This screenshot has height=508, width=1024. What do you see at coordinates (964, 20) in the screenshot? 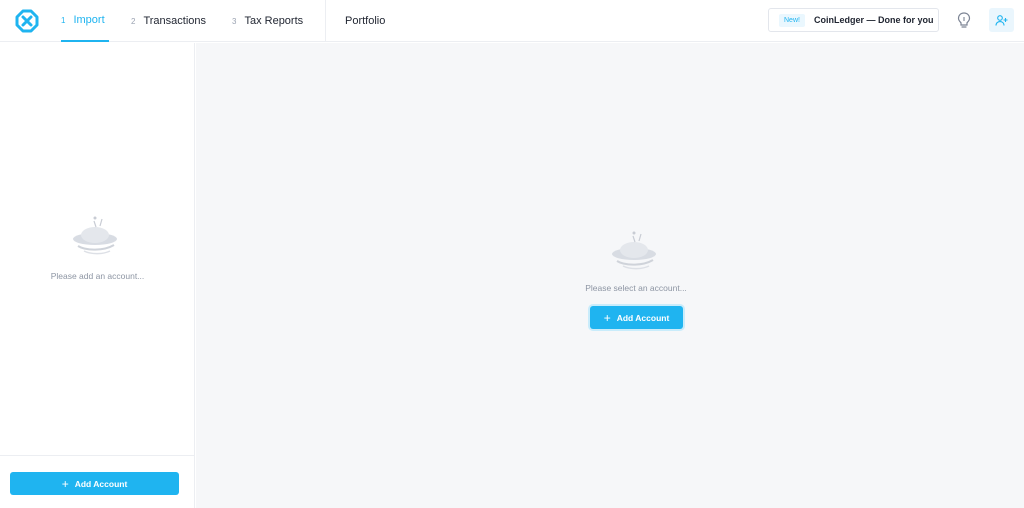
I see `lightbulb-icon` at bounding box center [964, 20].